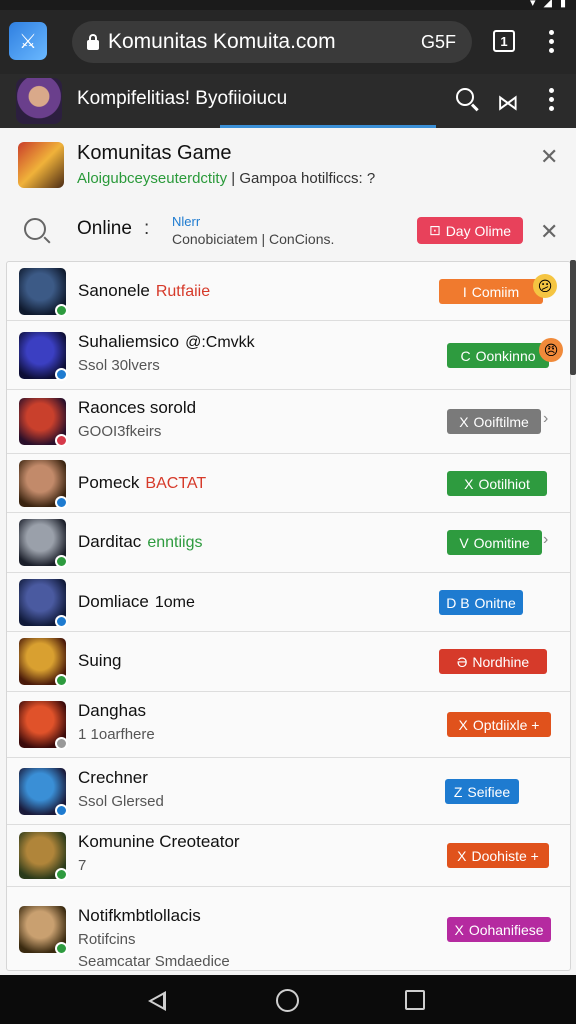 The height and width of the screenshot is (1024, 576). What do you see at coordinates (288, 291) in the screenshot?
I see `list-item: Sanonele Rutfaiie I Comiim 😕` at bounding box center [288, 291].